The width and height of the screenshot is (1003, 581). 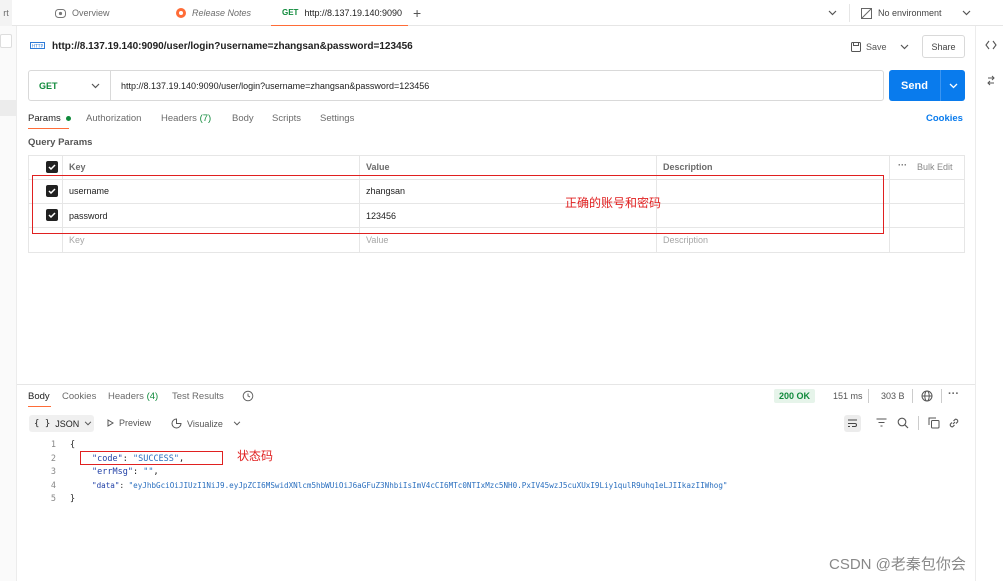 What do you see at coordinates (179, 118) in the screenshot?
I see `tab-headers-label: Headers` at bounding box center [179, 118].